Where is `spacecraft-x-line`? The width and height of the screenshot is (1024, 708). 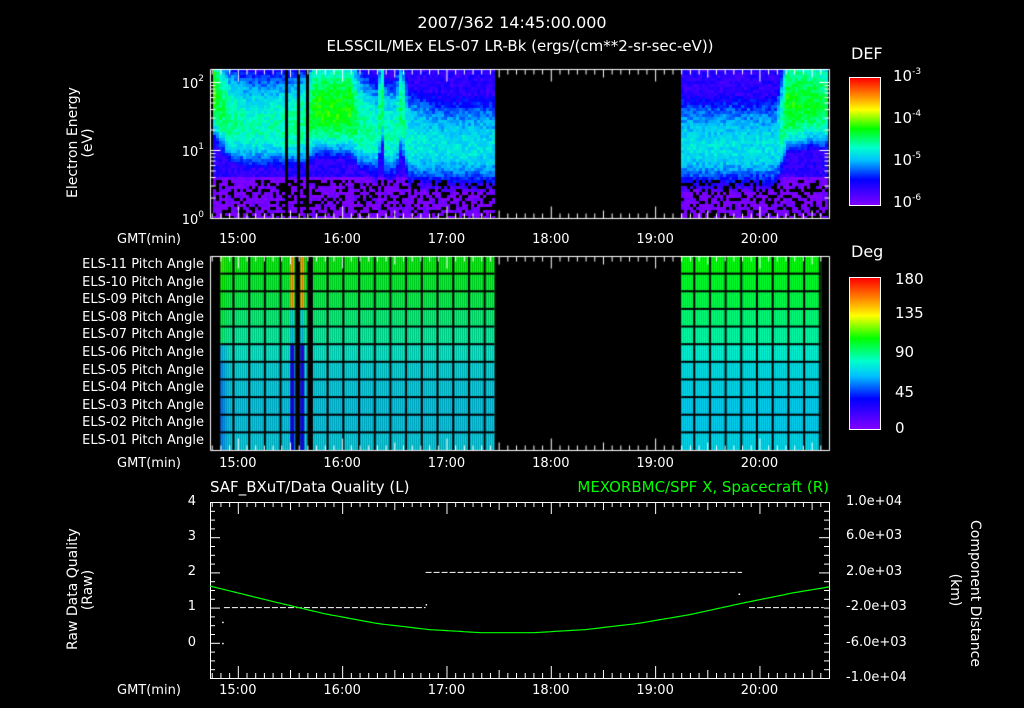
spacecraft-x-line is located at coordinates (519, 609).